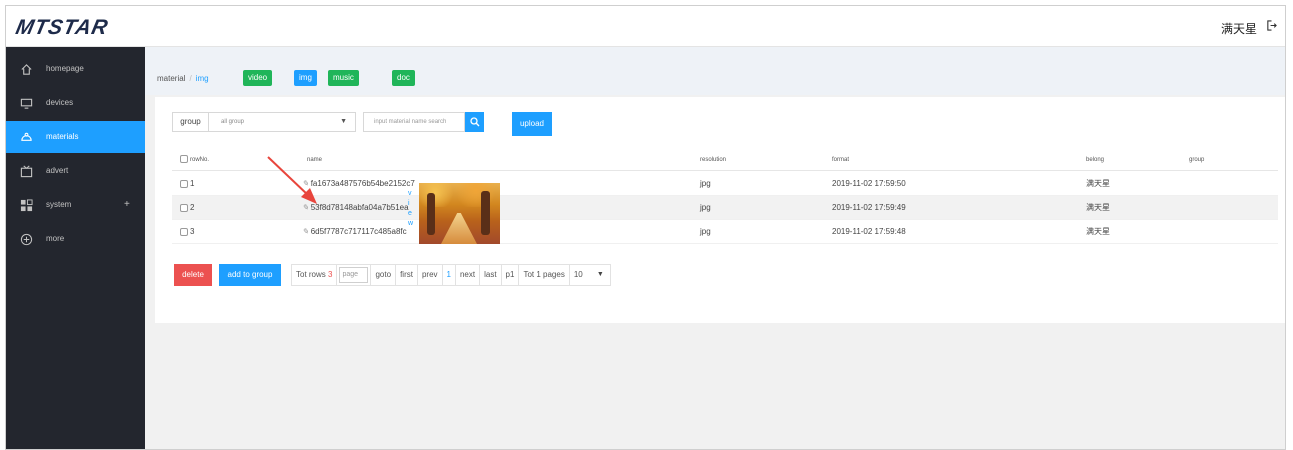 The image size is (1293, 450). I want to click on view-link: v i e w, so click(410, 209).